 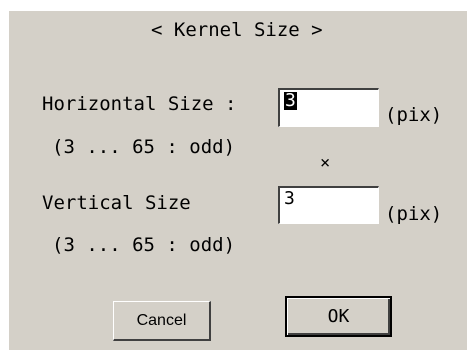 What do you see at coordinates (237, 30) in the screenshot?
I see `dialog-title: < Kernel Size >` at bounding box center [237, 30].